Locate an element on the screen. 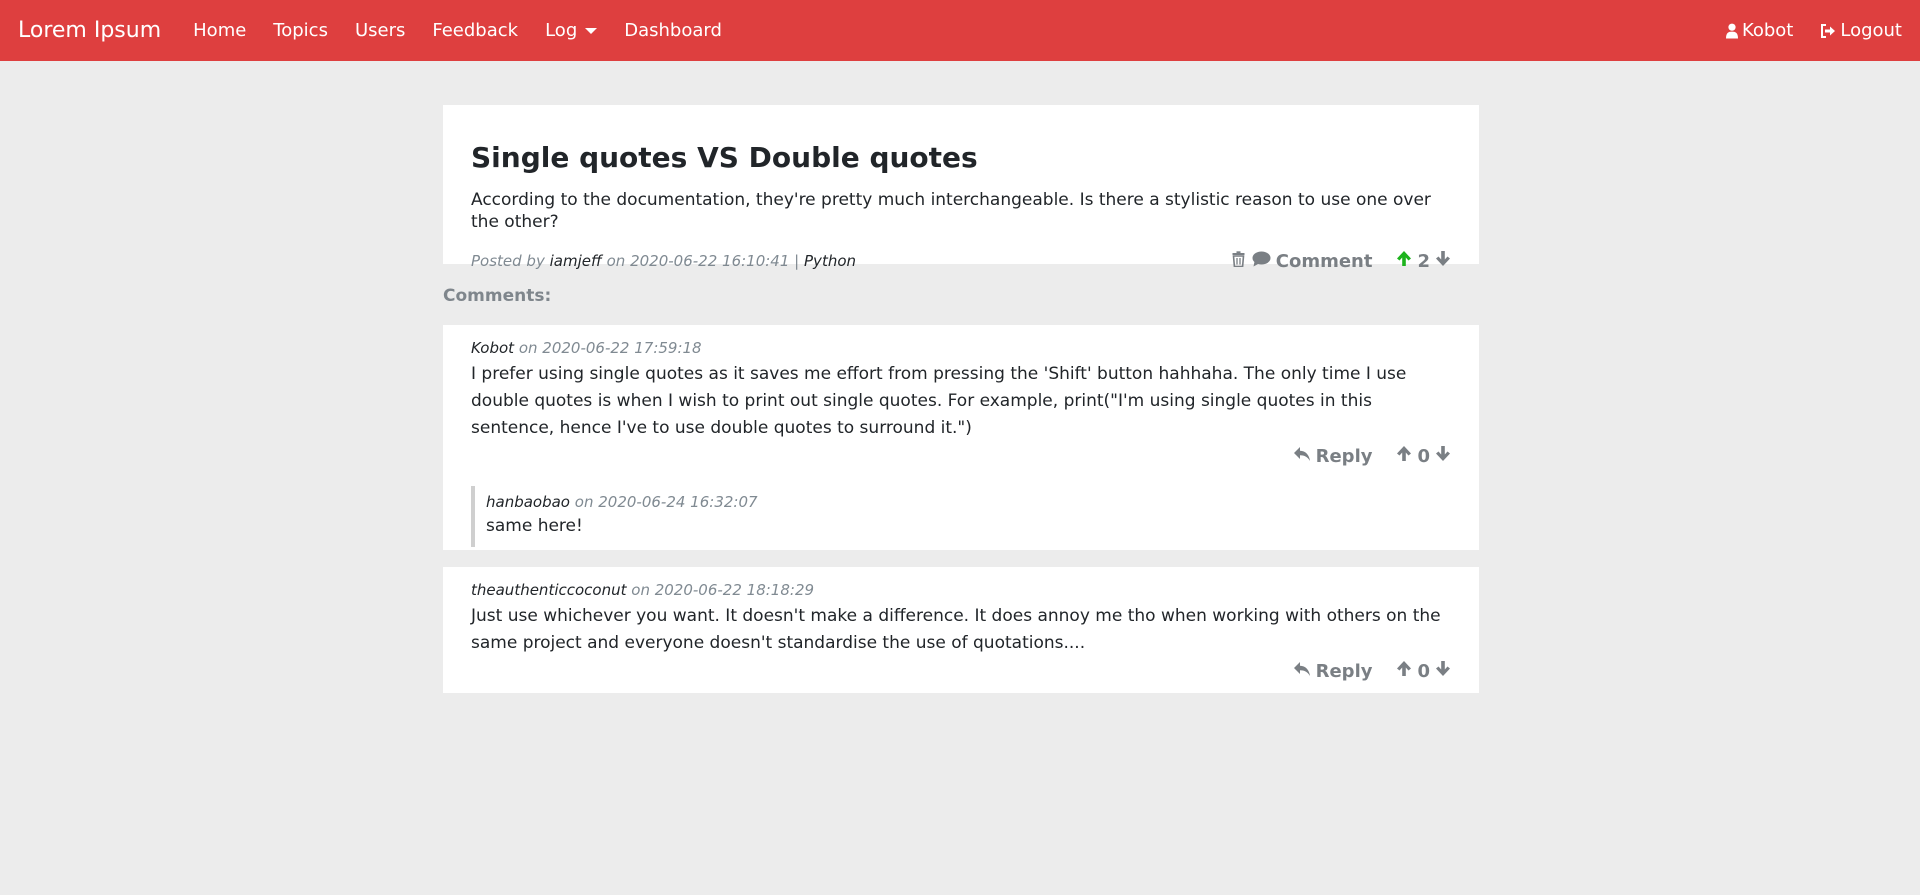 This screenshot has width=1920, height=895. reply-meta: hanbaobao on 2020-06-24 16:32:07 is located at coordinates (968, 502).